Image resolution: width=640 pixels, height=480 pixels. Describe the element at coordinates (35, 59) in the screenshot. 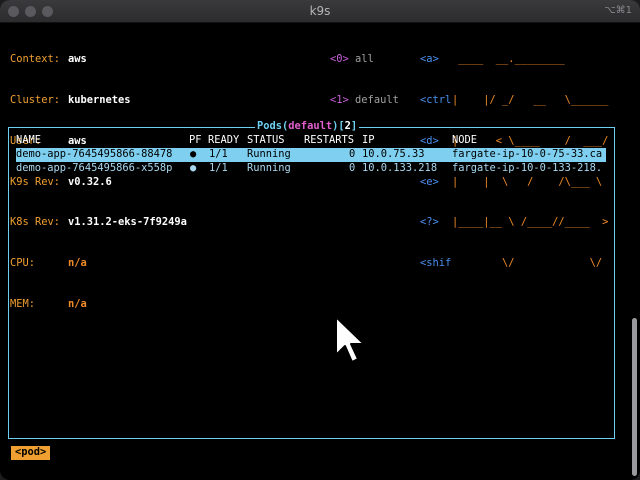

I see `context-label: Context:` at that location.